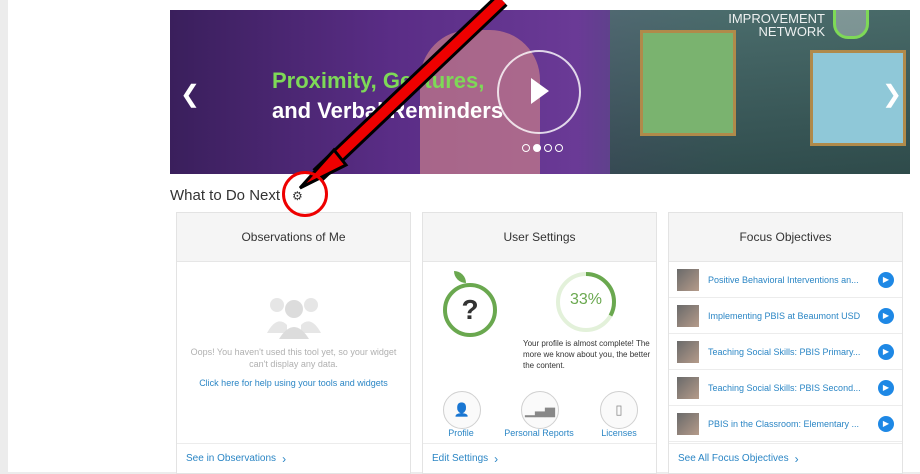 This screenshot has height=474, width=920. Describe the element at coordinates (461, 433) in the screenshot. I see `profile-link: Profile` at that location.